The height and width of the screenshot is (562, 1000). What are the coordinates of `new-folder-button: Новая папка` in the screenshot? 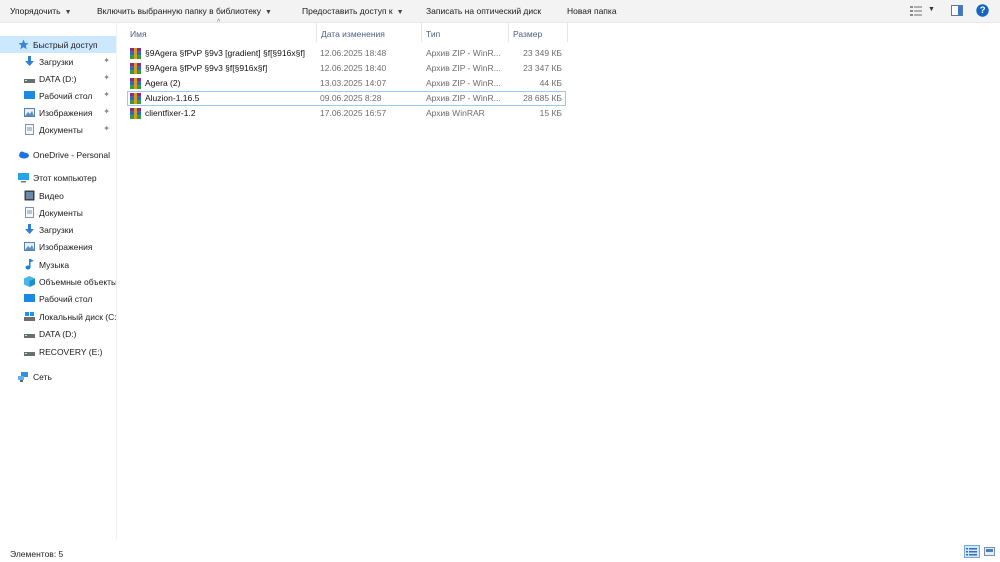 It's located at (592, 11).